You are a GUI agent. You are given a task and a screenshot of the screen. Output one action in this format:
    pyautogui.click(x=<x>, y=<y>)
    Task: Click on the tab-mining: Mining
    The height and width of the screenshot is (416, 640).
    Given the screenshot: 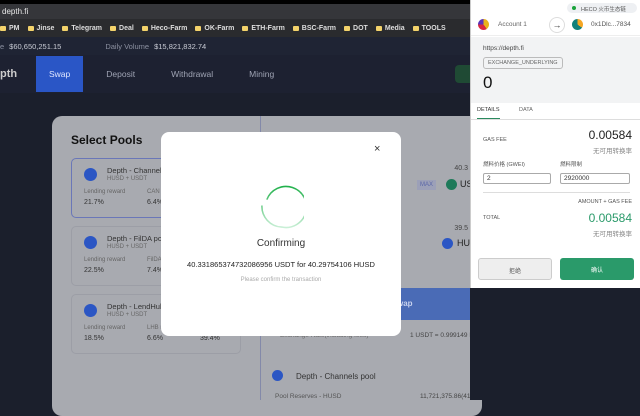 What is the action you would take?
    pyautogui.click(x=261, y=74)
    